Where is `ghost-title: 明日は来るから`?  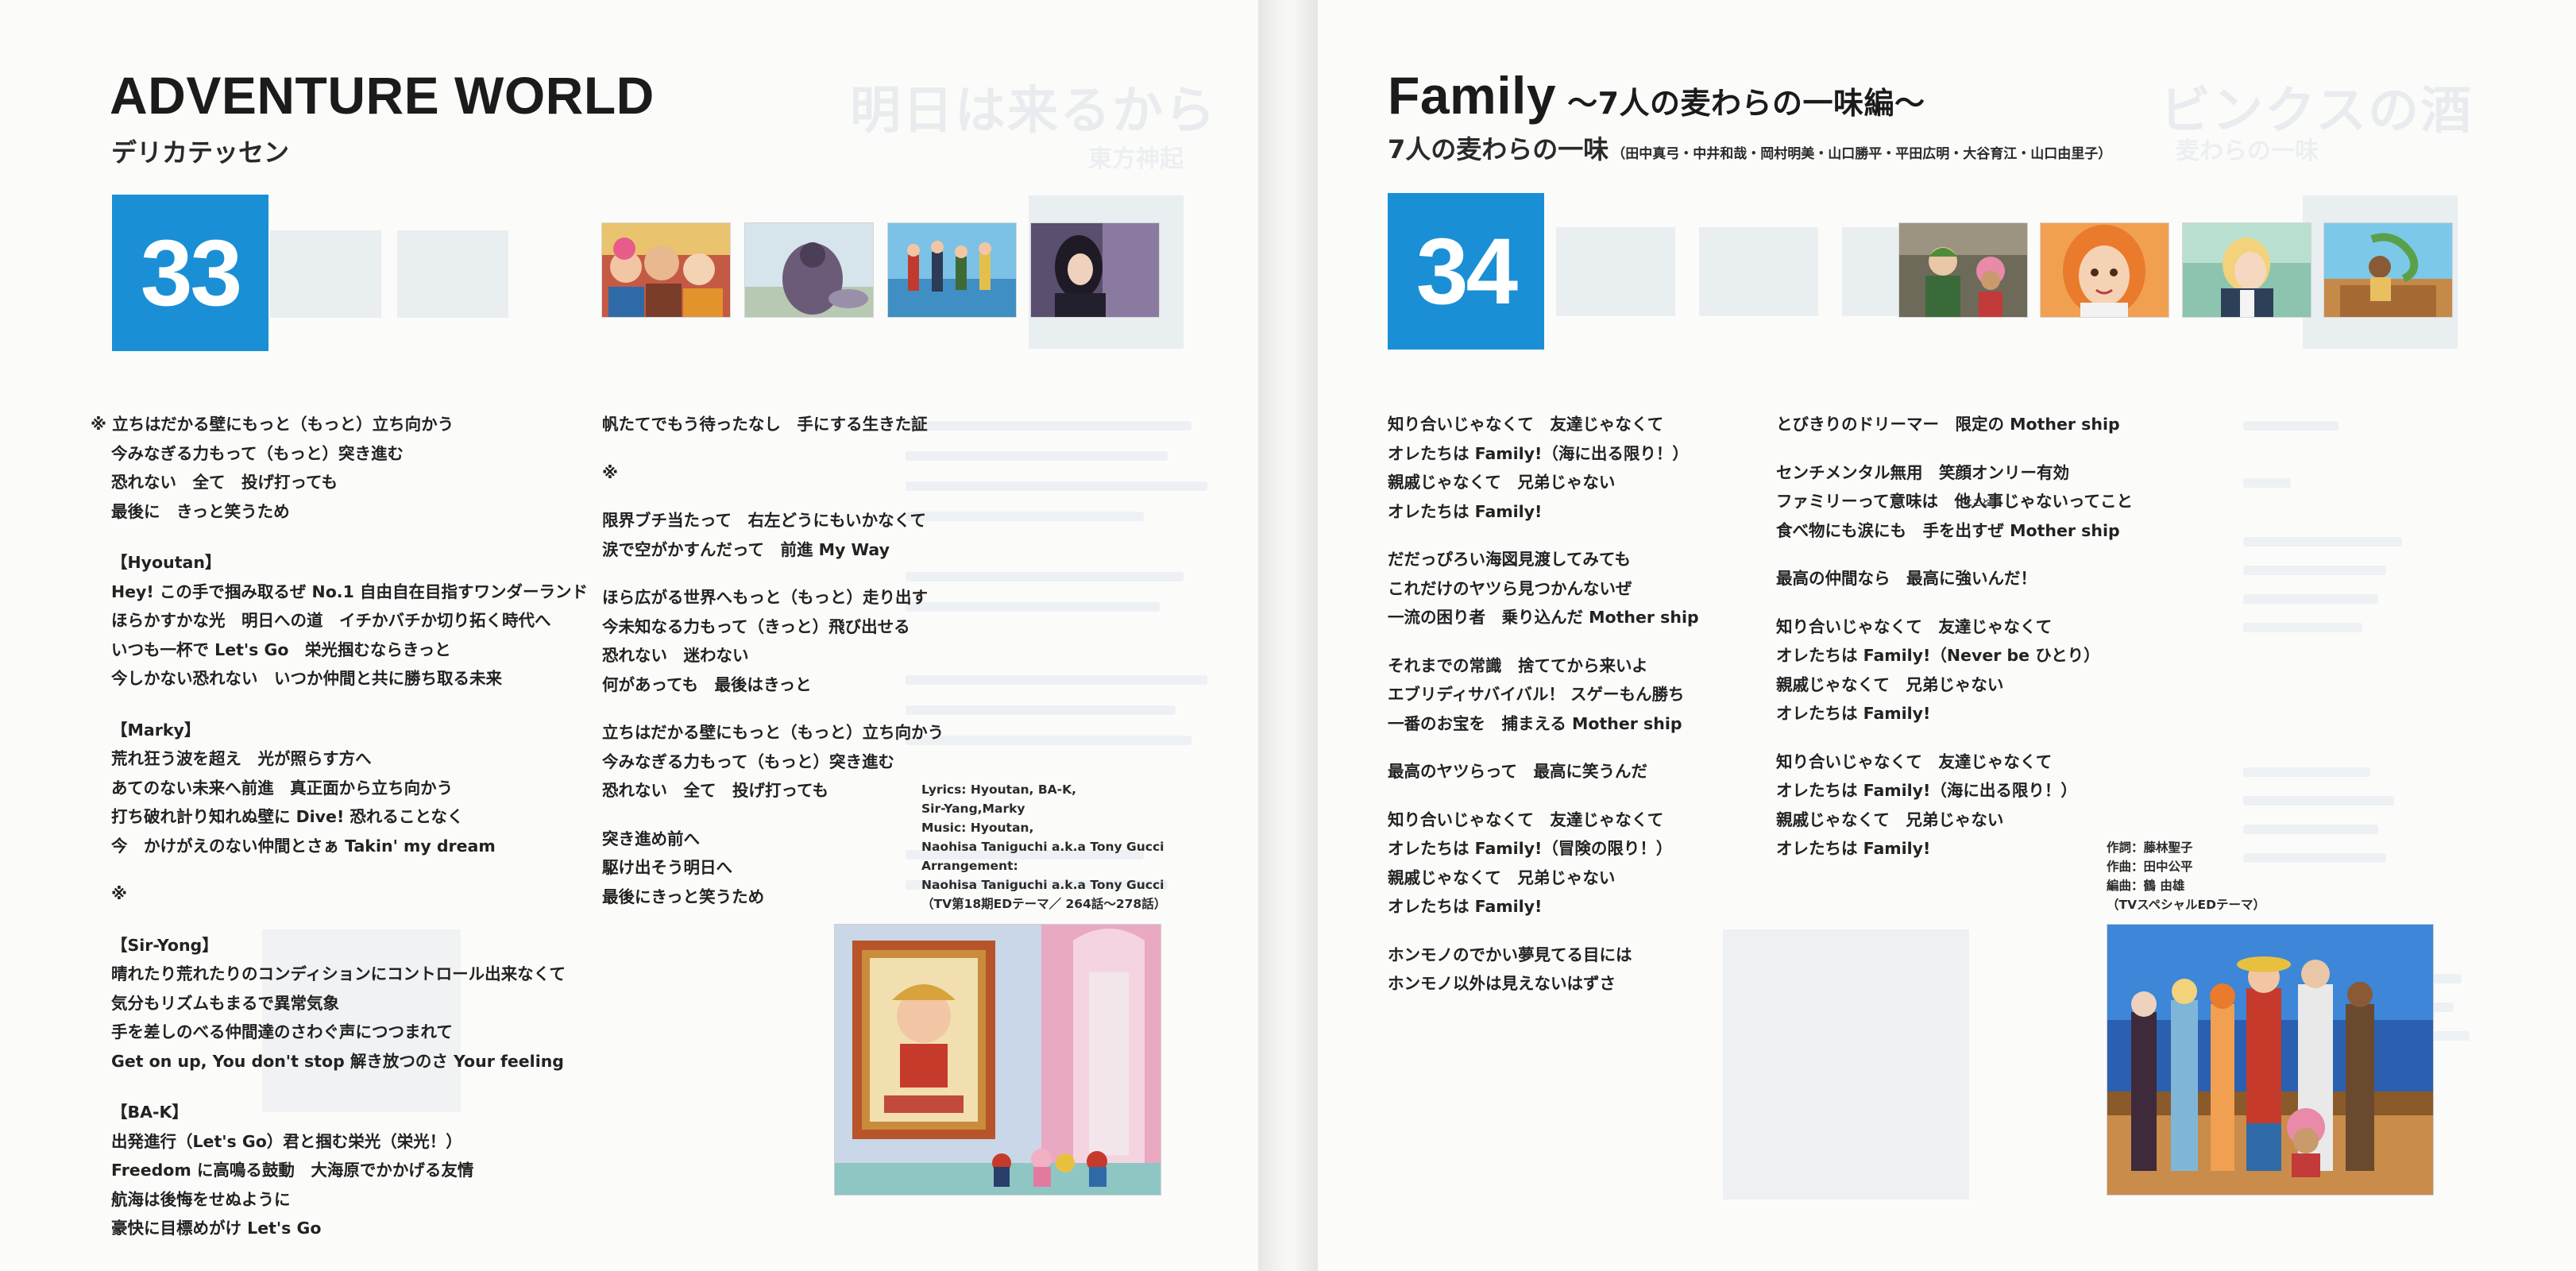 ghost-title: 明日は来るから is located at coordinates (1033, 111).